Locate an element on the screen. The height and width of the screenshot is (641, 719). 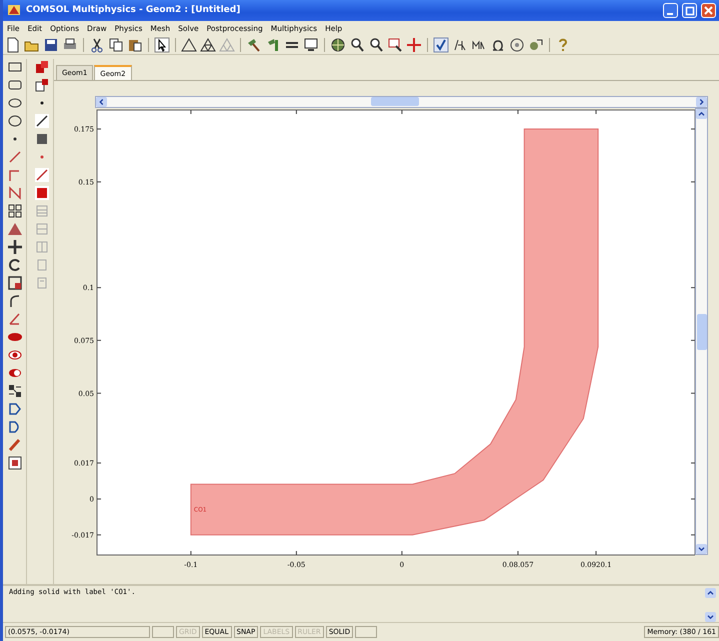
scale-icon is located at coordinates (15, 282).